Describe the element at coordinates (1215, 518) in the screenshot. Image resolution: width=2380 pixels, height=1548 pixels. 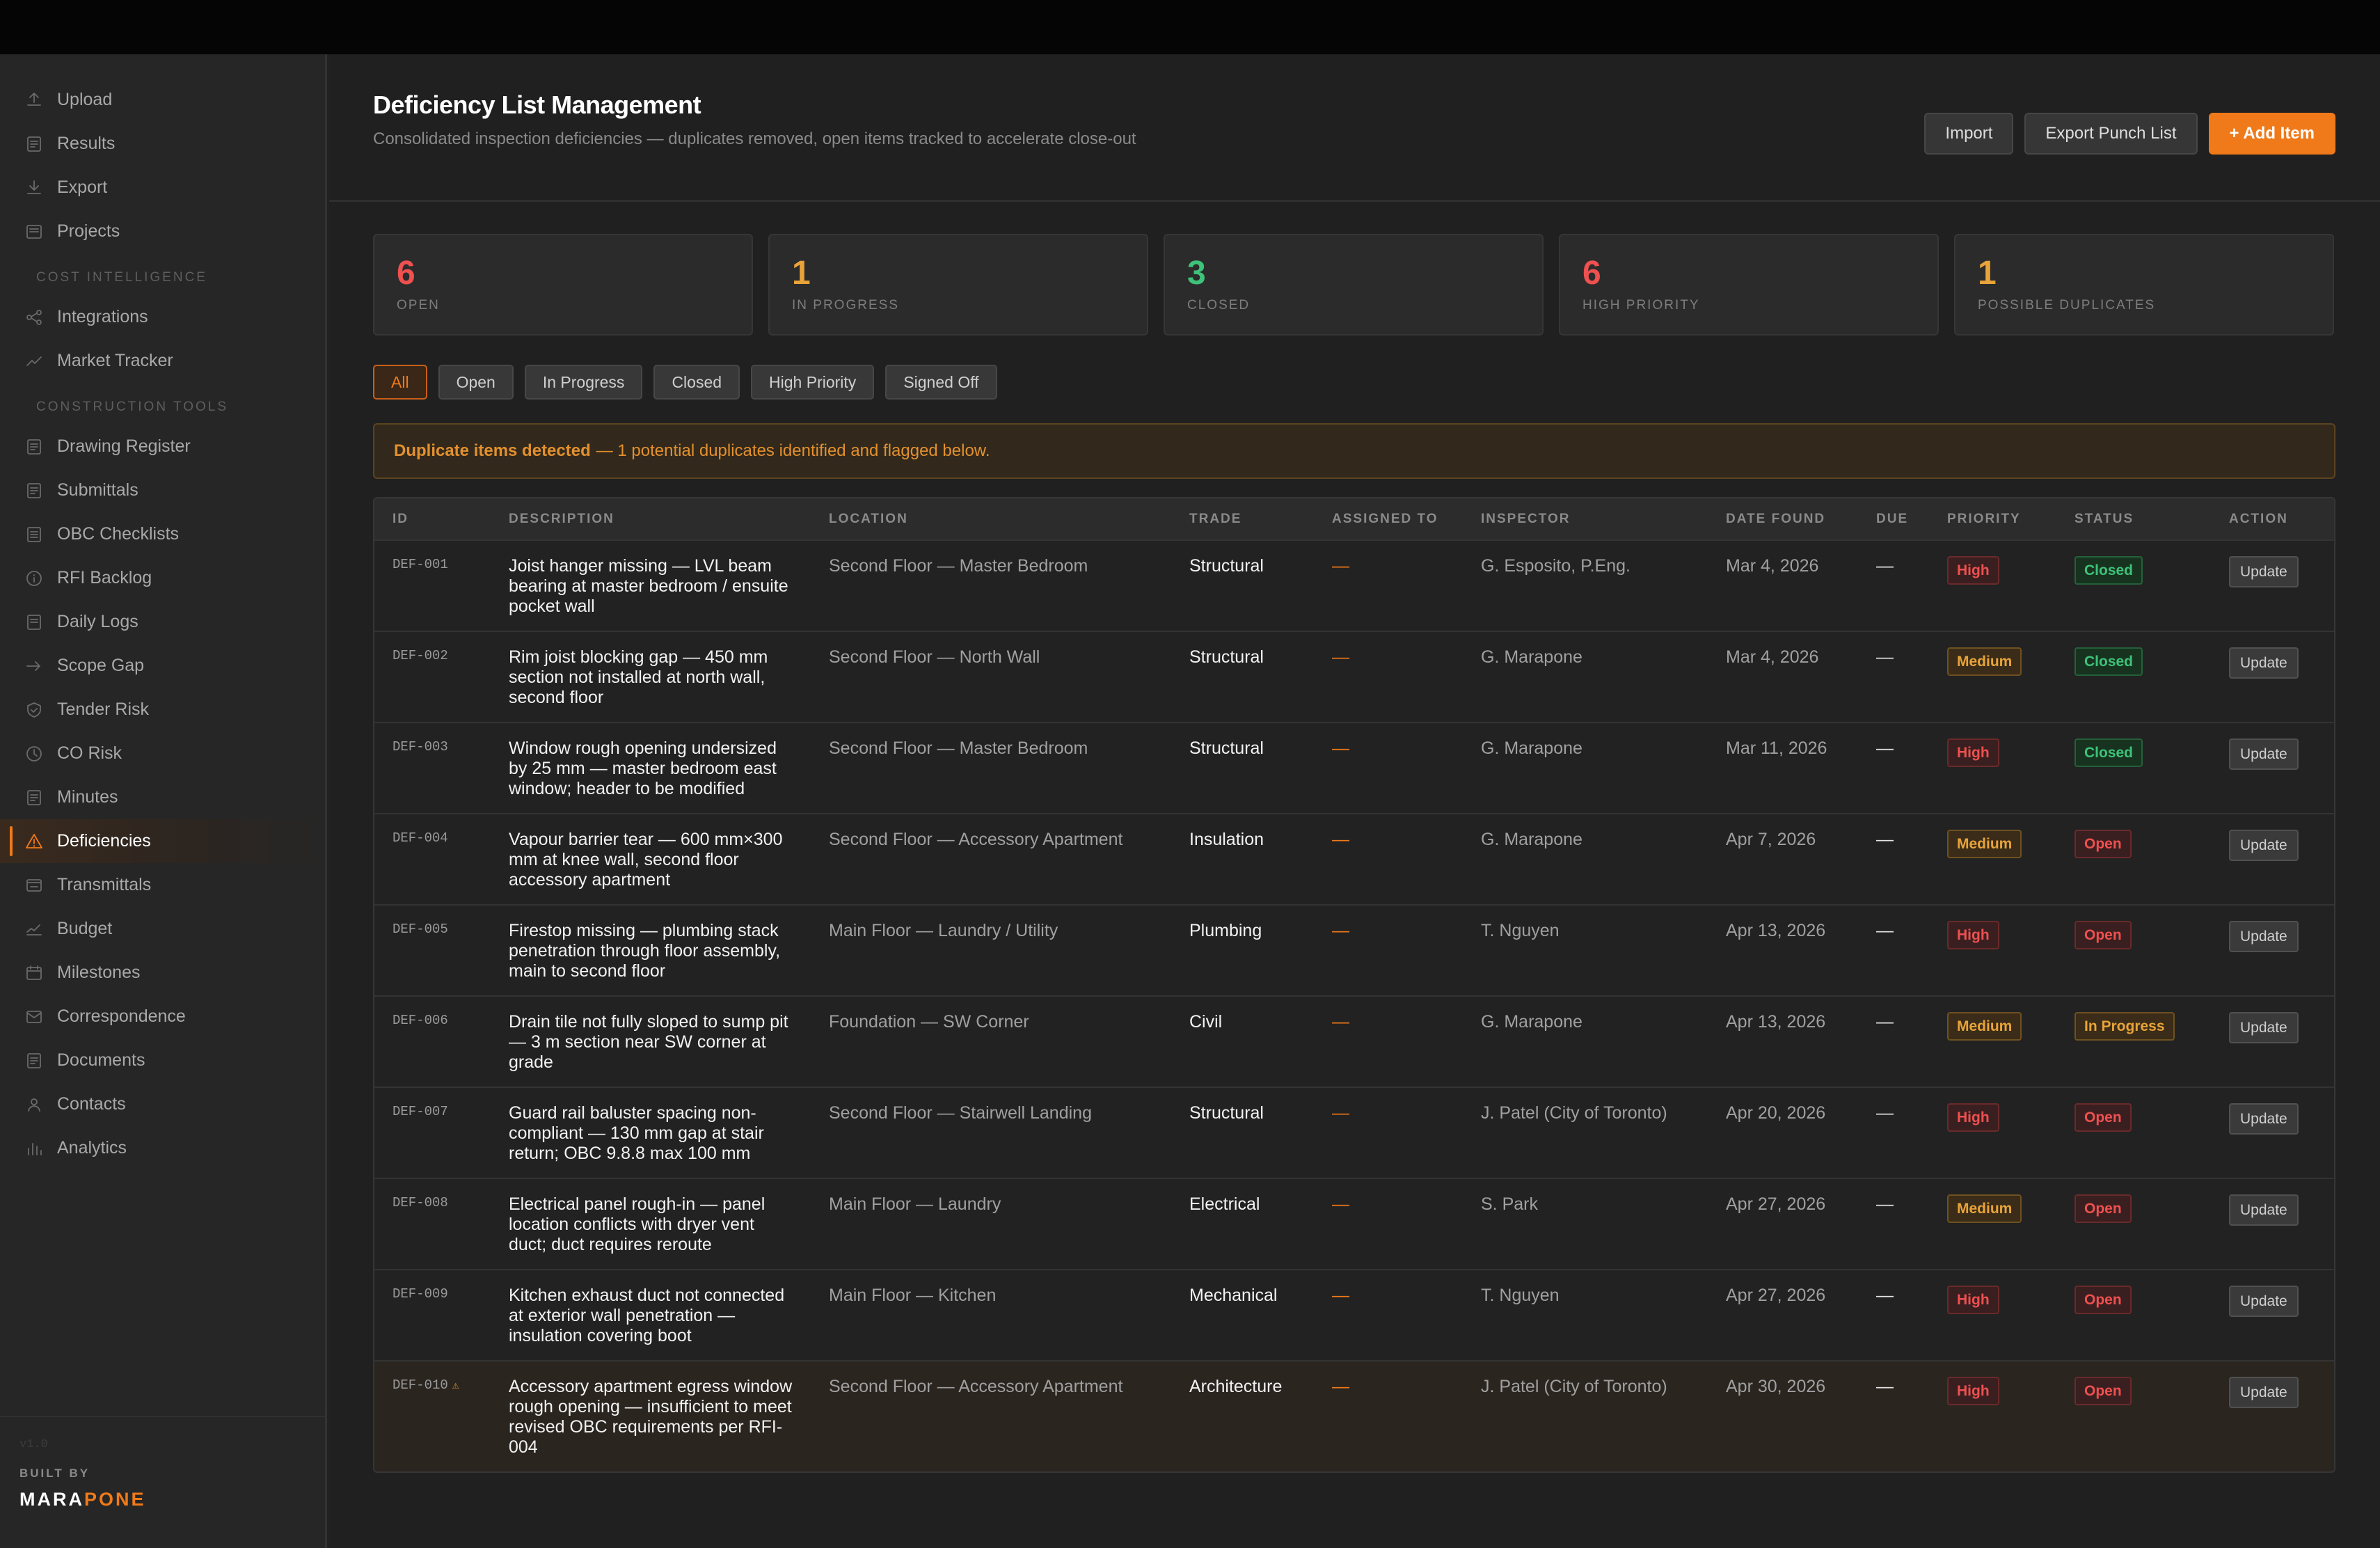
I see `column-header-trade: TRADE` at that location.